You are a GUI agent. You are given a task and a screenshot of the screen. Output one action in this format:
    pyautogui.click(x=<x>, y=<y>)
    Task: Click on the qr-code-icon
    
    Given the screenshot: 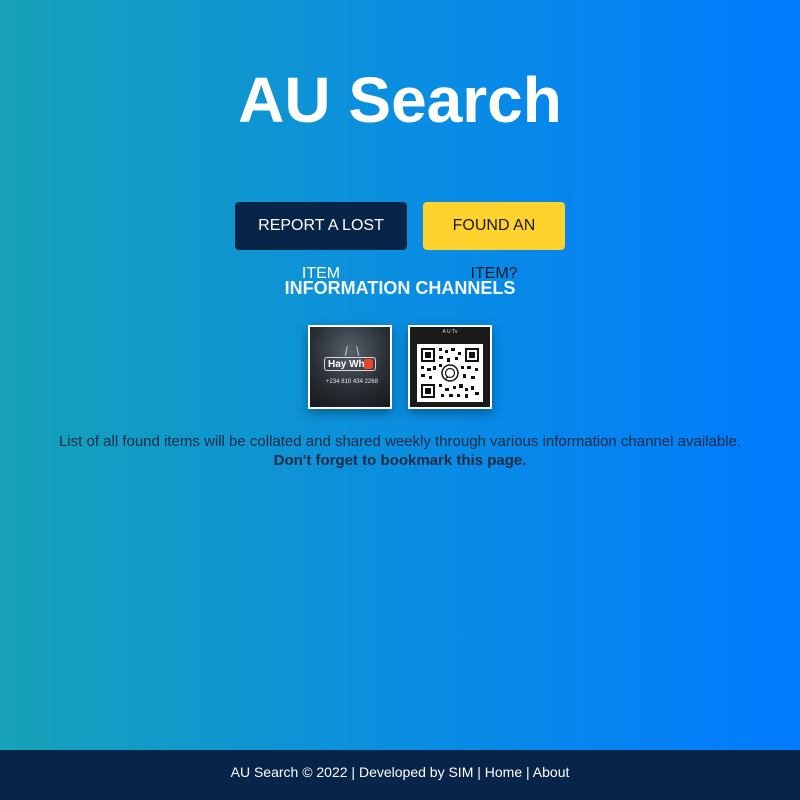 What is the action you would take?
    pyautogui.click(x=450, y=373)
    